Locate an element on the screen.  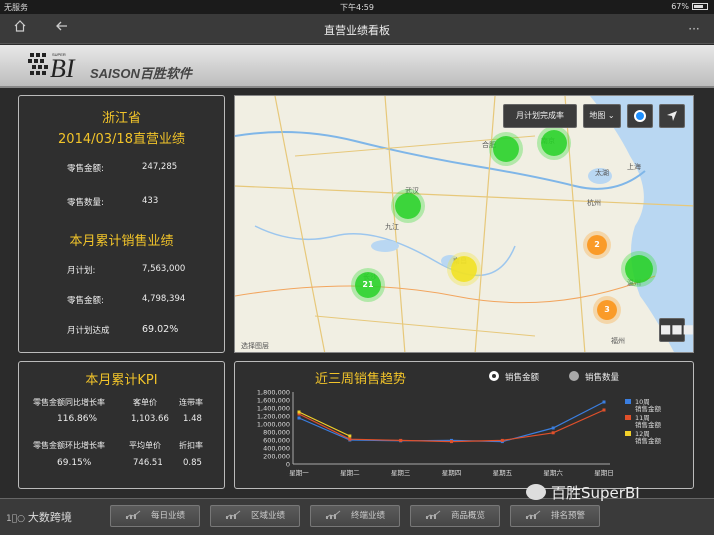
daily-heading: 2014/03/18直营业绩 is located at coordinates (121, 139).